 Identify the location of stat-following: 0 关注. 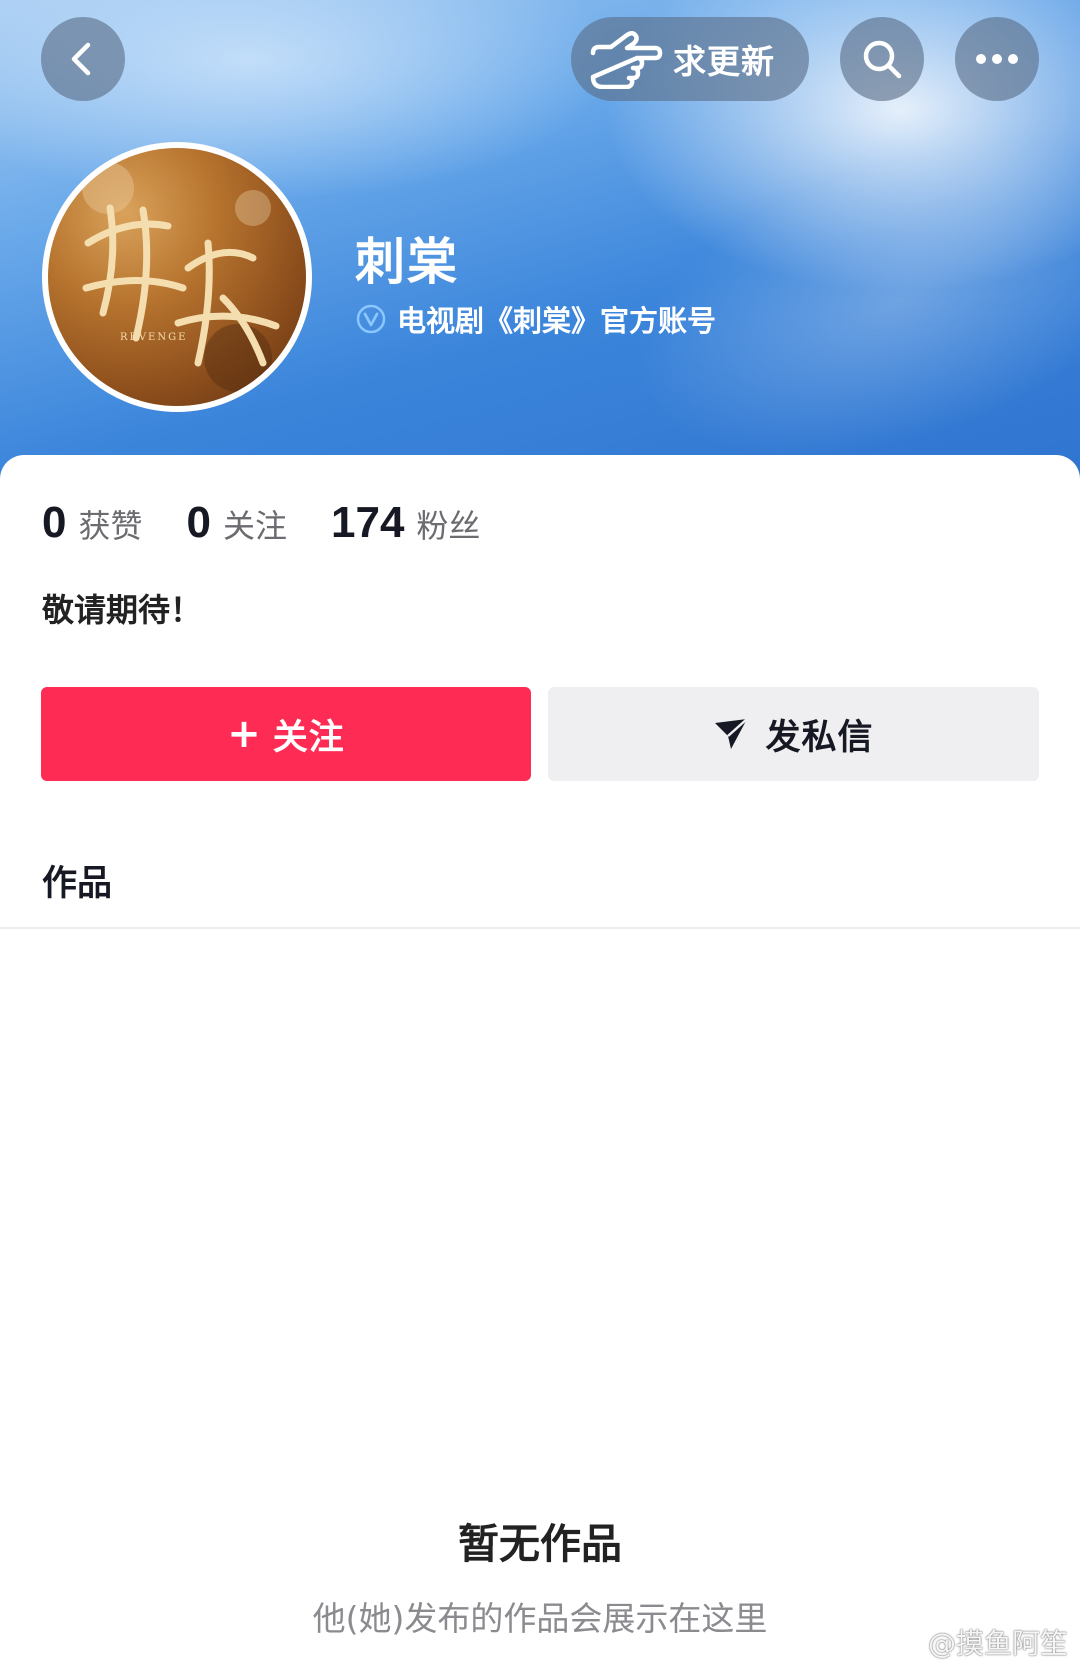
(237, 523).